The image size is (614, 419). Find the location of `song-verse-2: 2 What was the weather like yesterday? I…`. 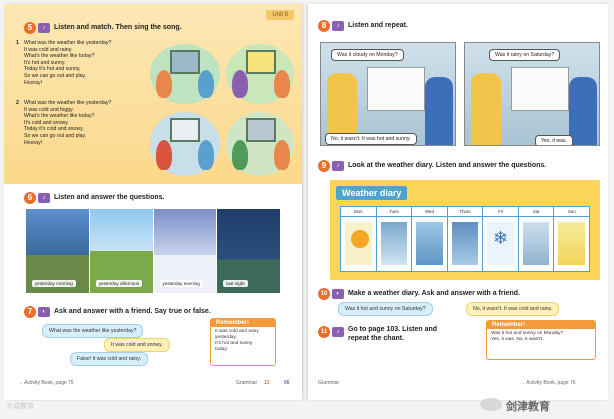

song-verse-2: 2 What was the weather like yesterday? I… is located at coordinates (79, 123).